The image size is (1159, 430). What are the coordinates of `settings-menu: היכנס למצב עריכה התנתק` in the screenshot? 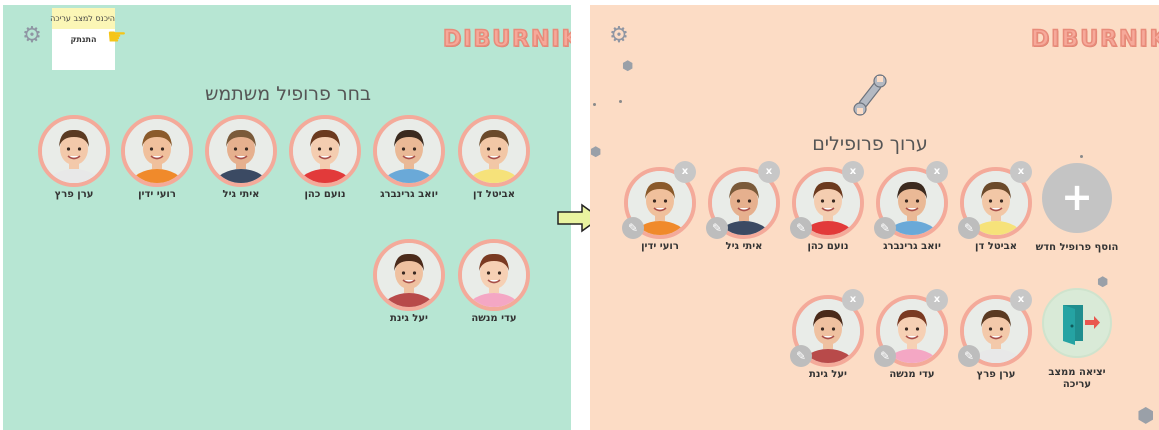 It's located at (82, 39).